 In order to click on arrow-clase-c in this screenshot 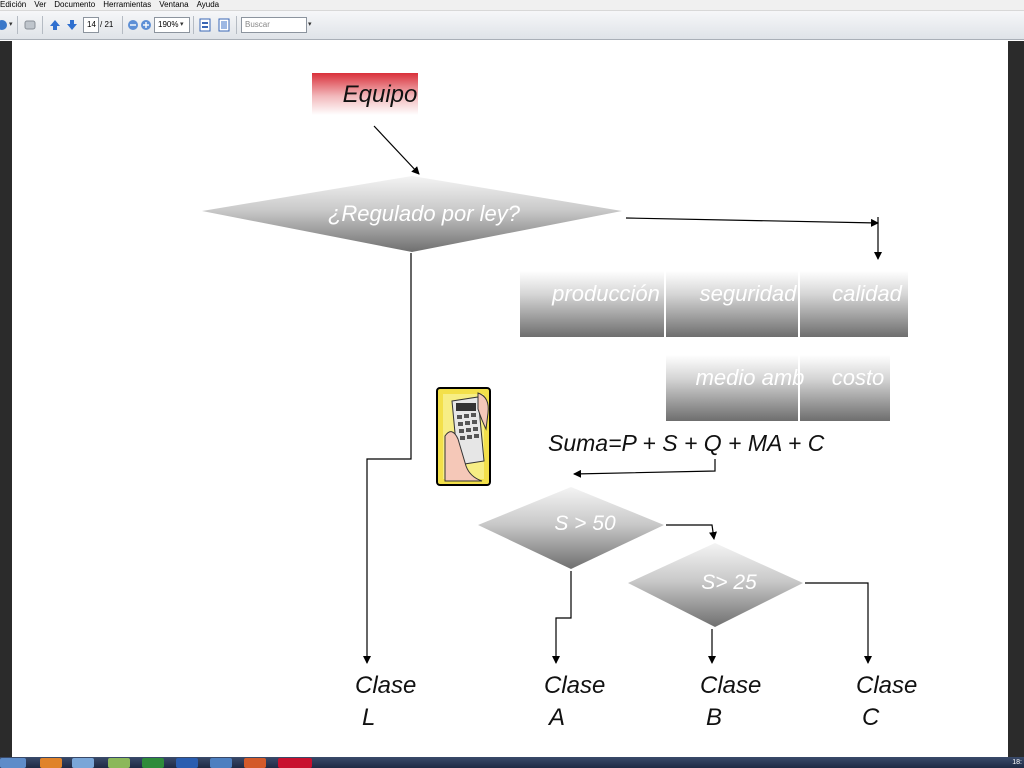, I will do `click(838, 623)`.